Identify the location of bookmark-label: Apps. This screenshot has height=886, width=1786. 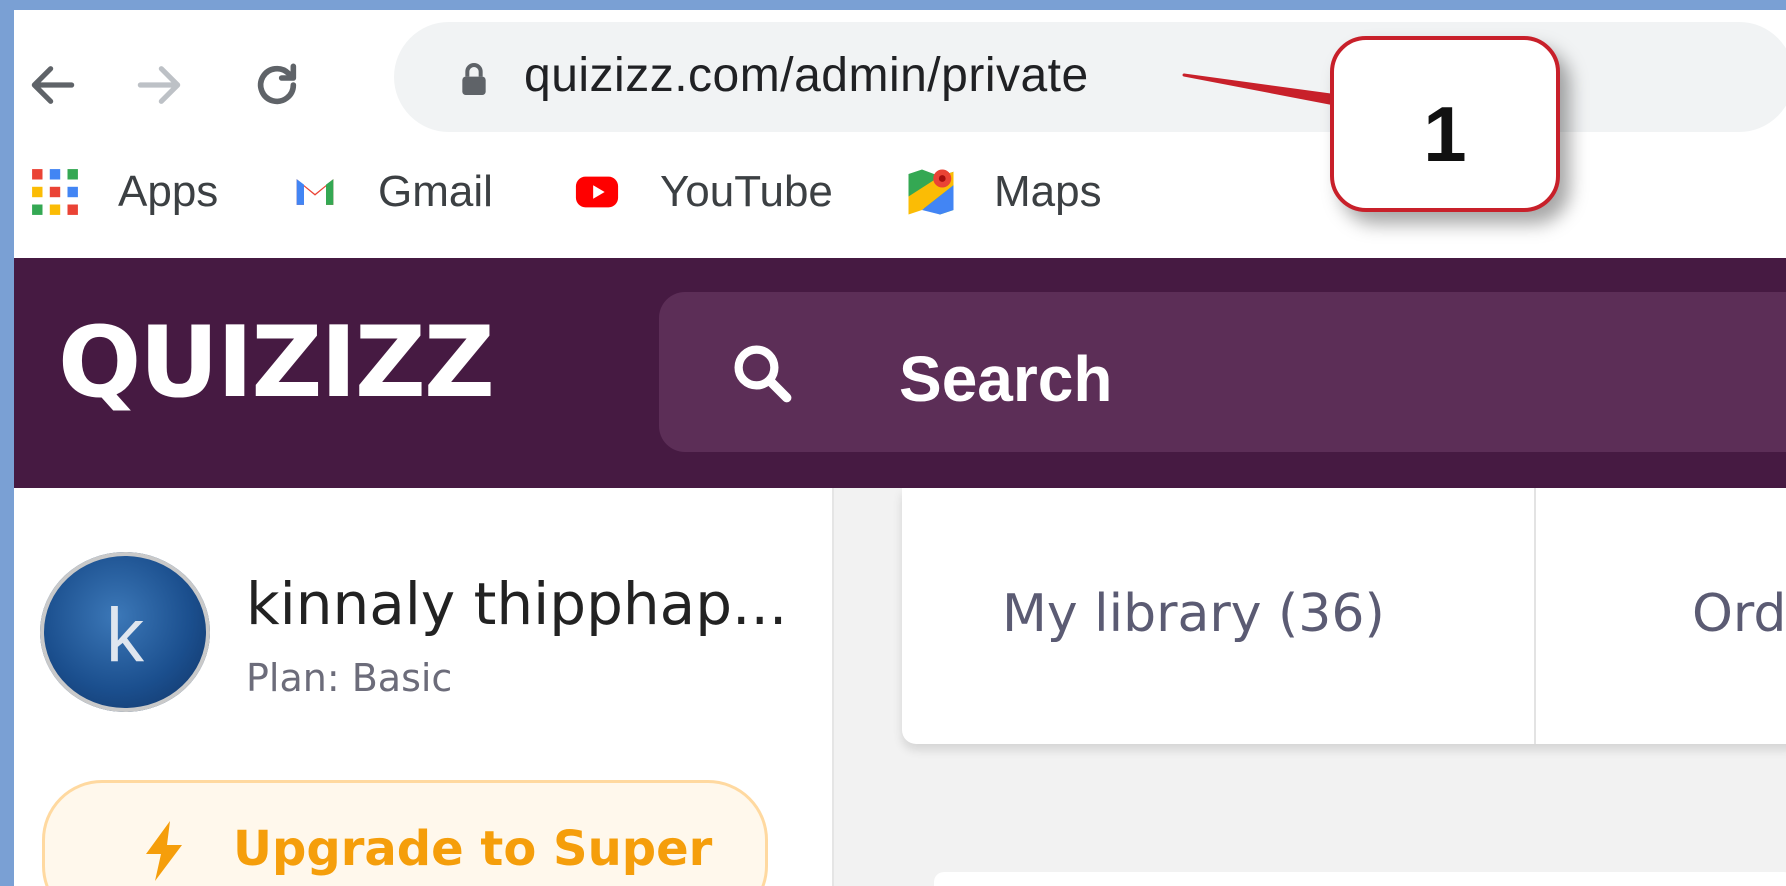
(168, 191).